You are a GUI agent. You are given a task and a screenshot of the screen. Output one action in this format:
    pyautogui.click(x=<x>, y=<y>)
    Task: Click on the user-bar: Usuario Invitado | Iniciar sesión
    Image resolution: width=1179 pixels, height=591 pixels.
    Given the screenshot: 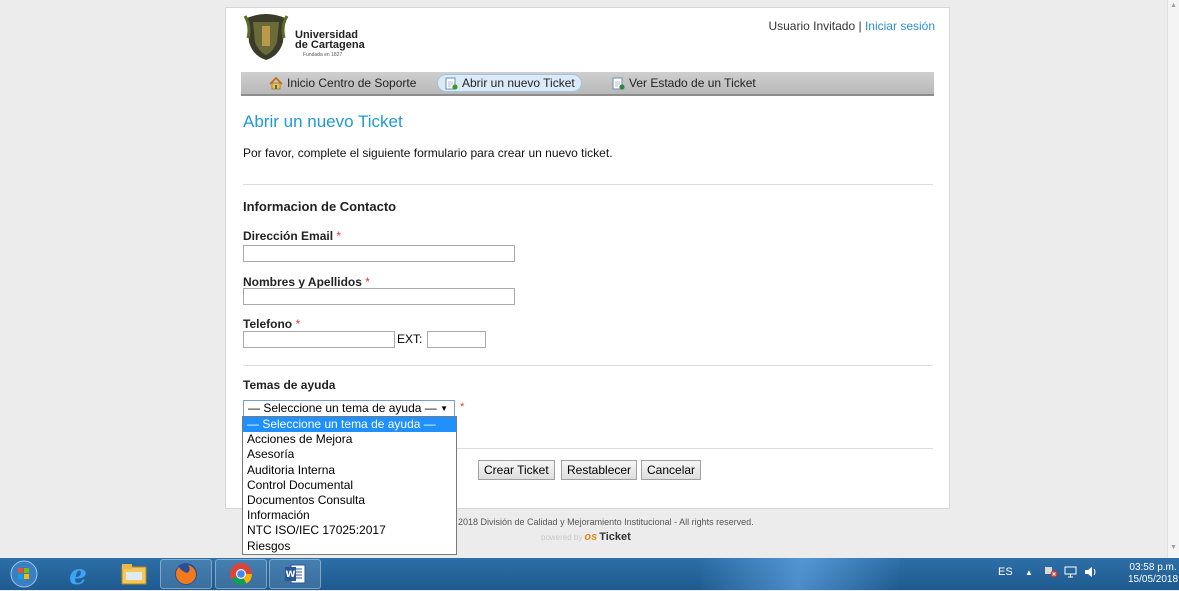 What is the action you would take?
    pyautogui.click(x=851, y=26)
    